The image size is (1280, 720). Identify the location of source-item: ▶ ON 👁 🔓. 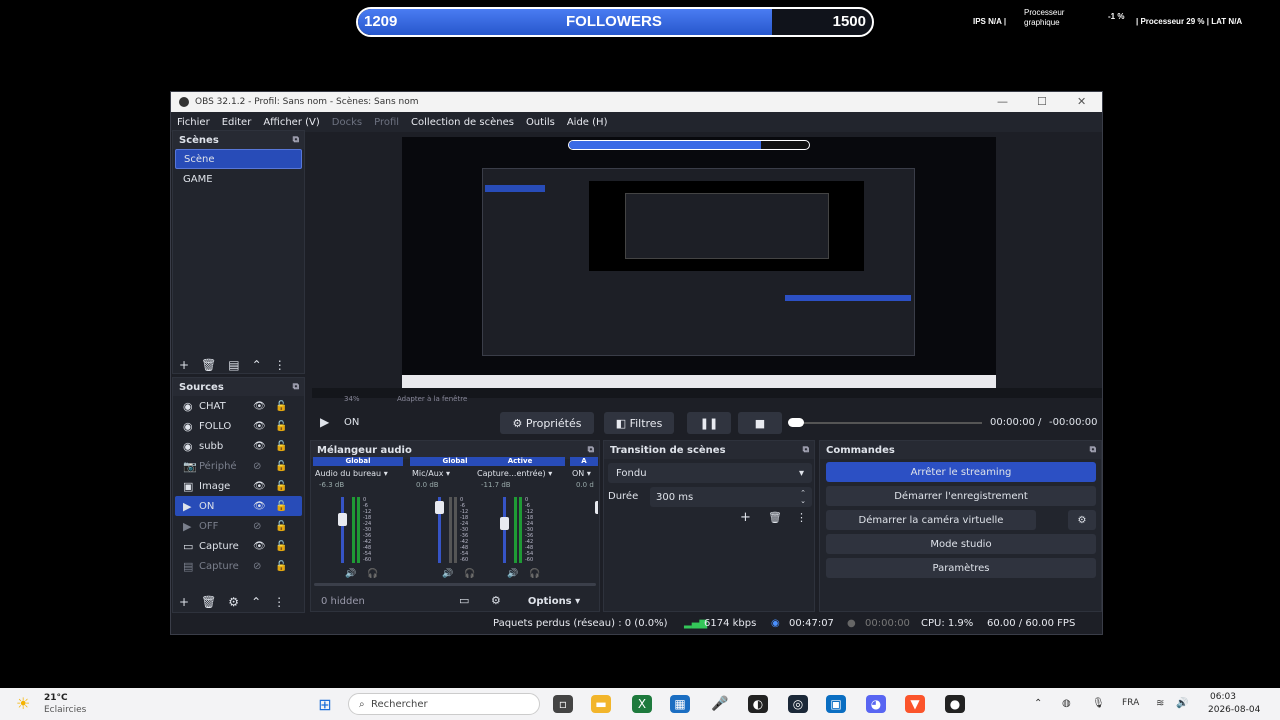
(238, 506).